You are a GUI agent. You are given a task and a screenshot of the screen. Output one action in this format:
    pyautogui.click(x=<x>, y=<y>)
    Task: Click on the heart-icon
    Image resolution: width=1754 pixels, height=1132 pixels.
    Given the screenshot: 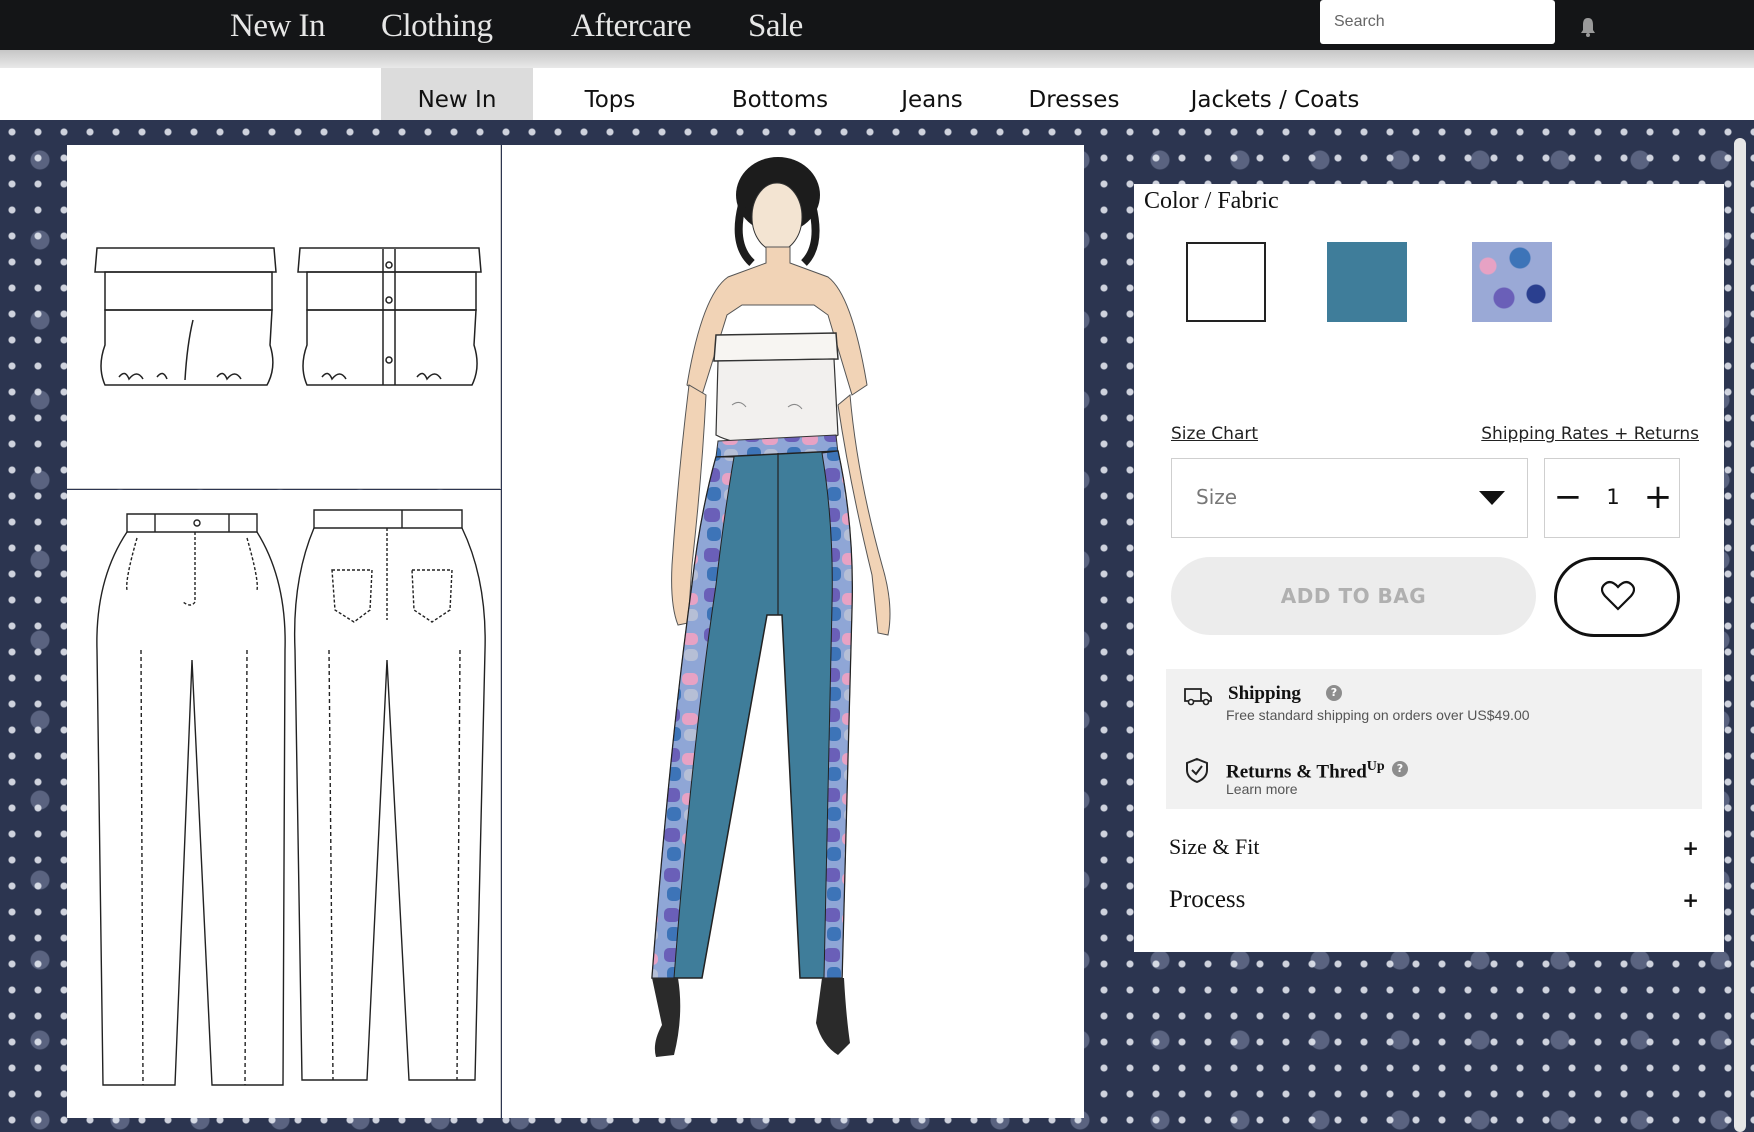 What is the action you would take?
    pyautogui.click(x=1618, y=595)
    